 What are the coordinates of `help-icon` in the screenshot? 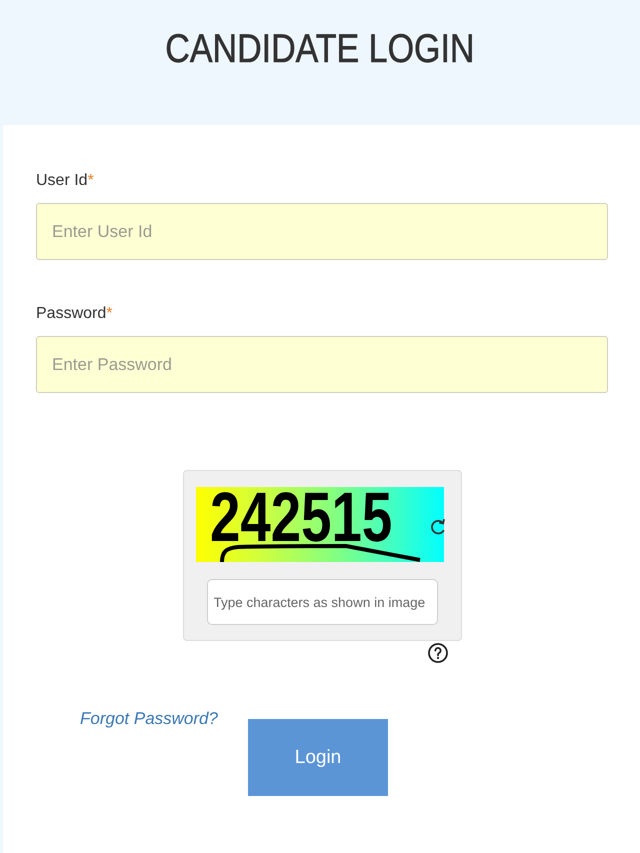 It's located at (438, 653).